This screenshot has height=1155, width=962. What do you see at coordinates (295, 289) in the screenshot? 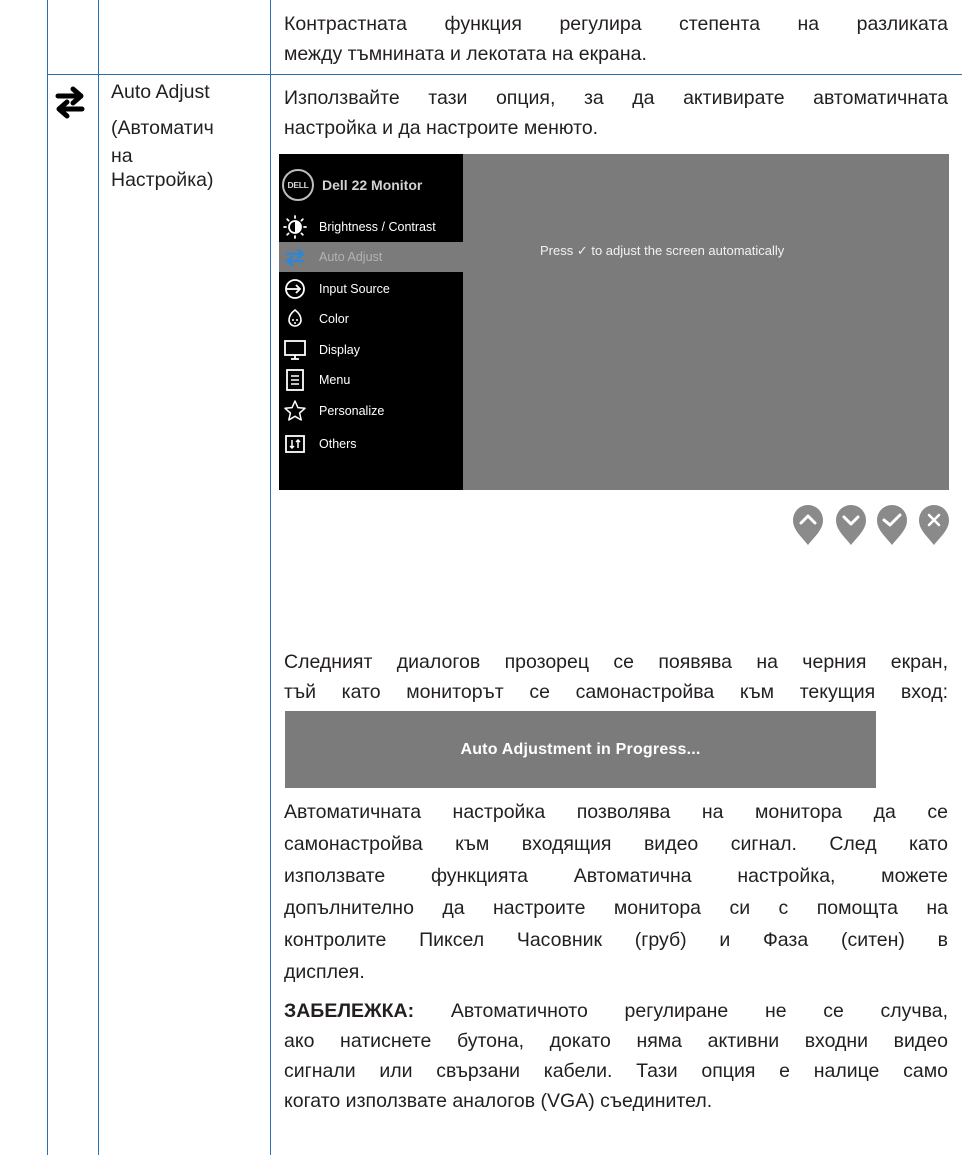
I see `input-source-icon` at bounding box center [295, 289].